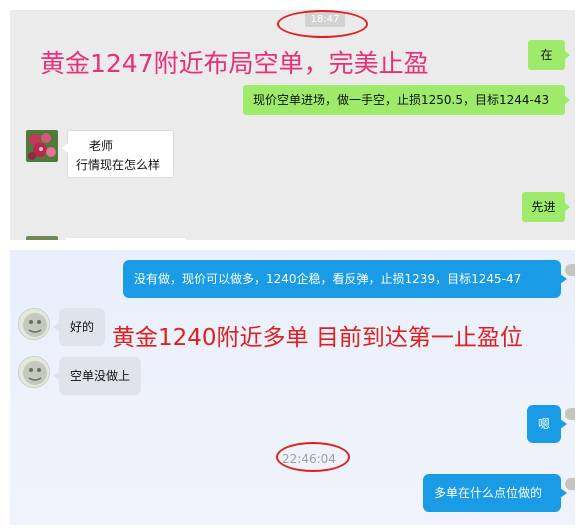  Describe the element at coordinates (101, 146) in the screenshot. I see `message-sender-name: 老师` at that location.